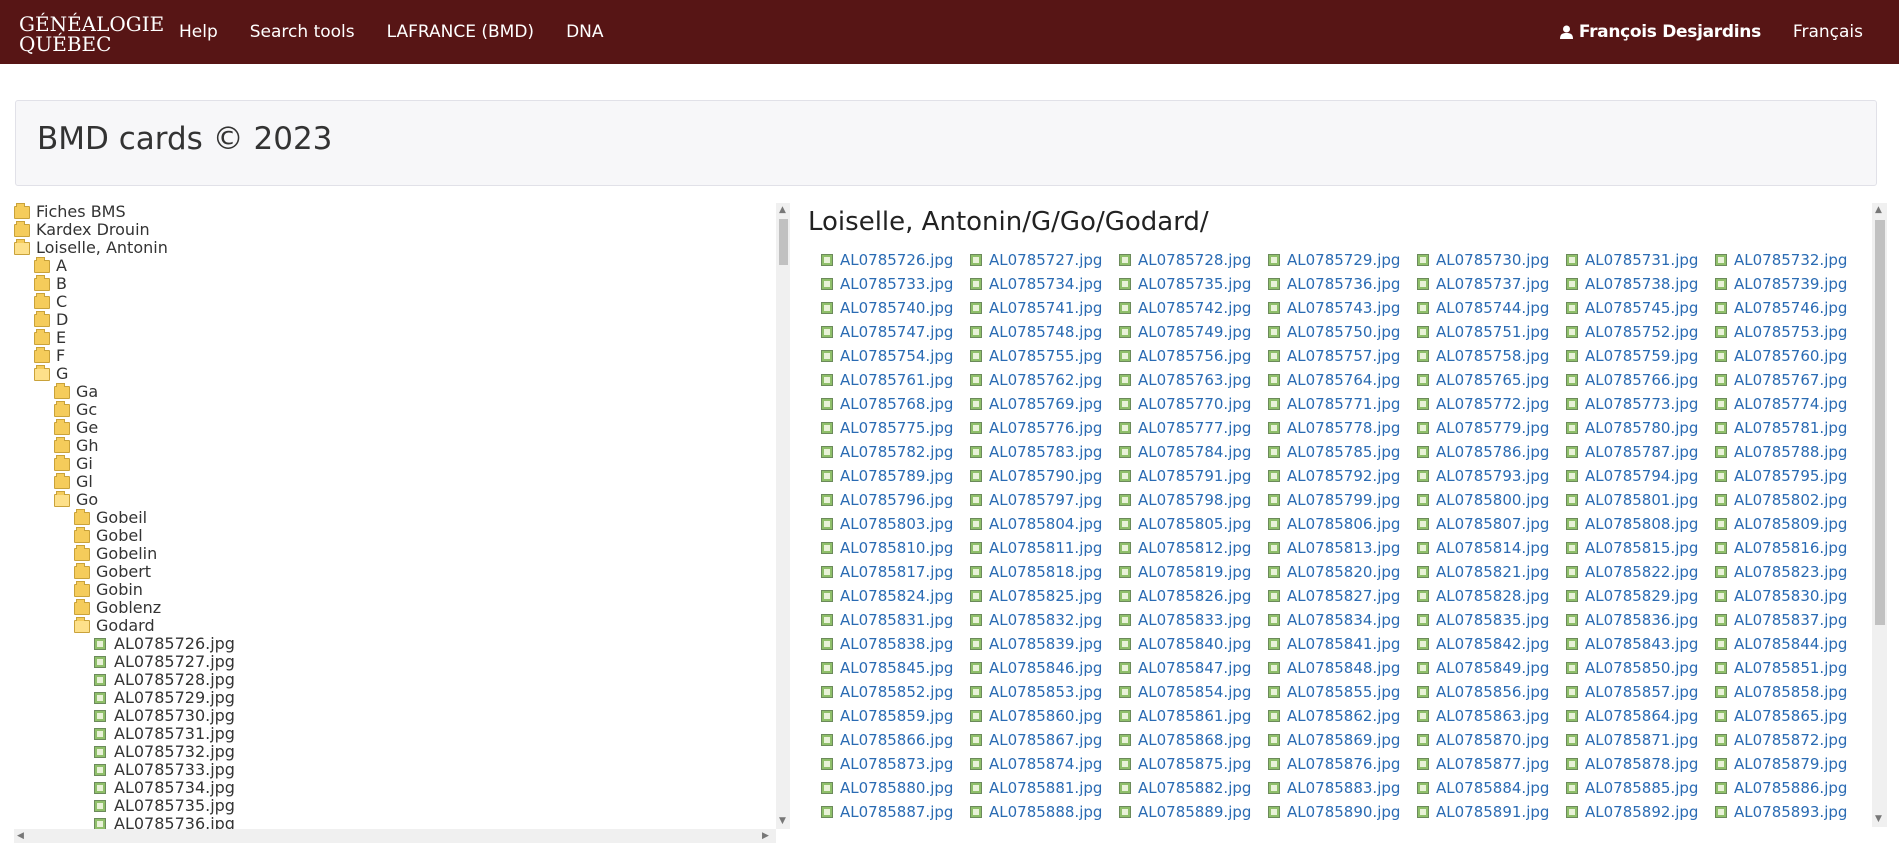 This screenshot has width=1899, height=862. Describe the element at coordinates (394, 337) in the screenshot. I see `tree-folder-item: E` at that location.